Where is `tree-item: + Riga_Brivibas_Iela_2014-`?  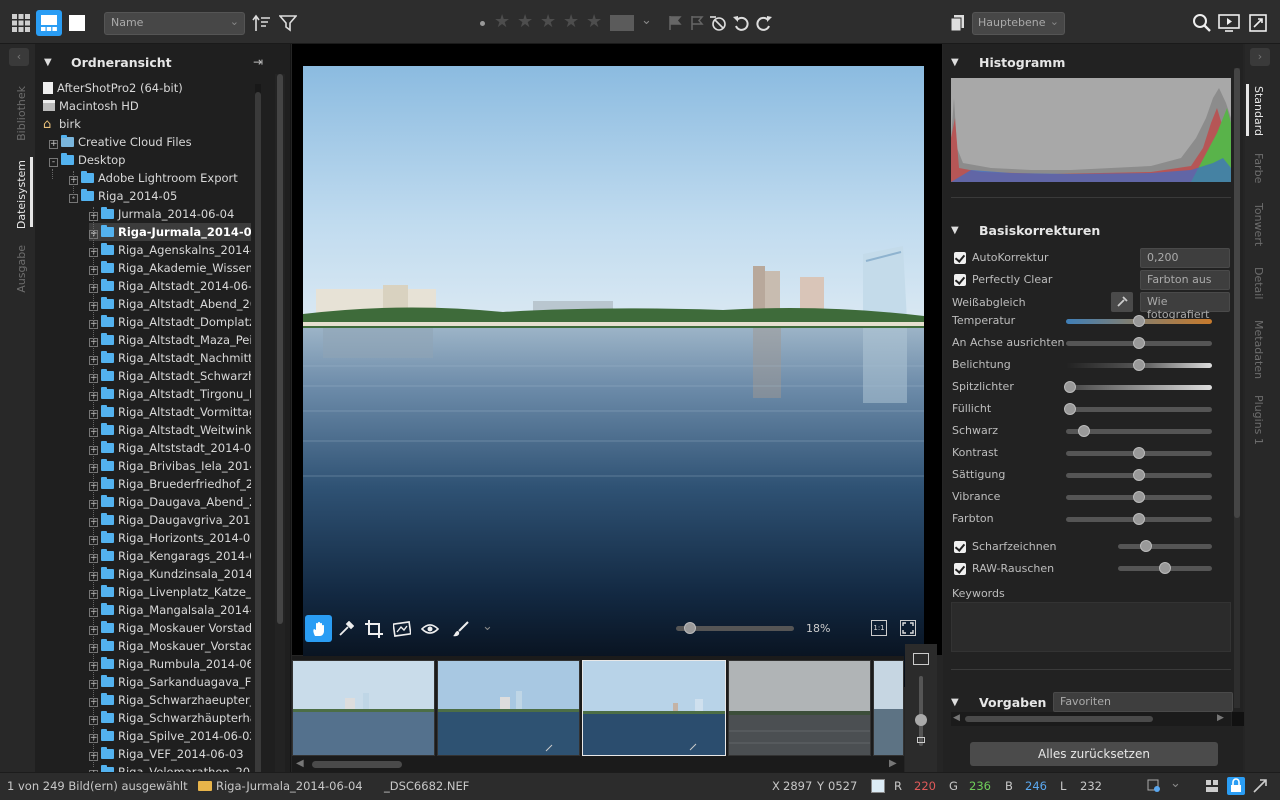 tree-item: + Riga_Brivibas_Iela_2014- is located at coordinates (170, 466).